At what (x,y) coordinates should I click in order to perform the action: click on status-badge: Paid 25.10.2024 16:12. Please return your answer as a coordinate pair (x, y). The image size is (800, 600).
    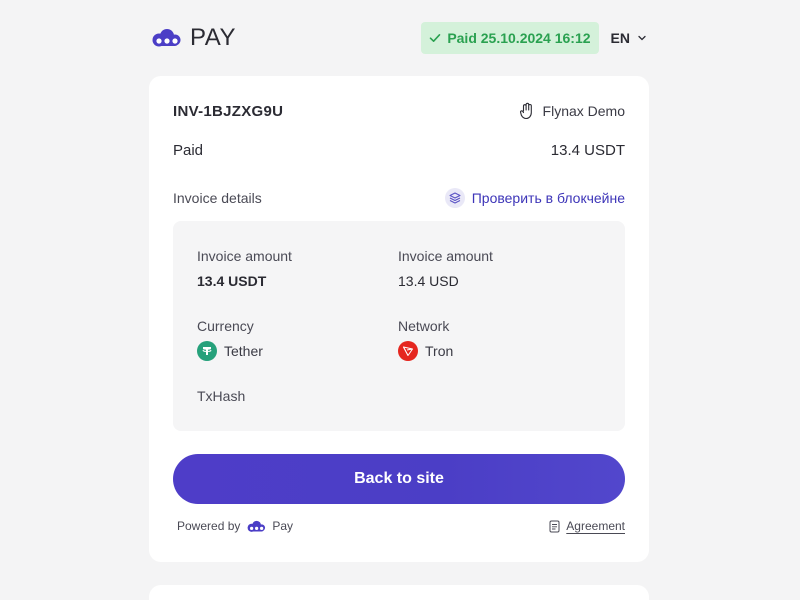
    Looking at the image, I should click on (510, 38).